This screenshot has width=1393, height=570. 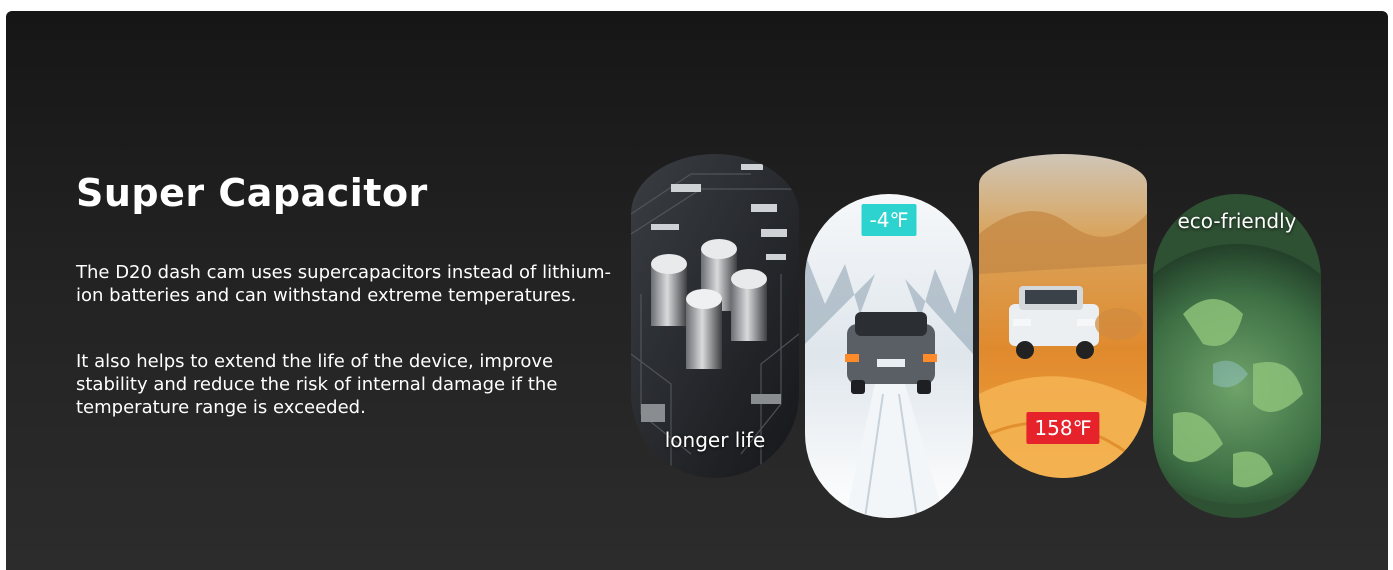 I want to click on section-title: Super Capacitor, so click(x=252, y=193).